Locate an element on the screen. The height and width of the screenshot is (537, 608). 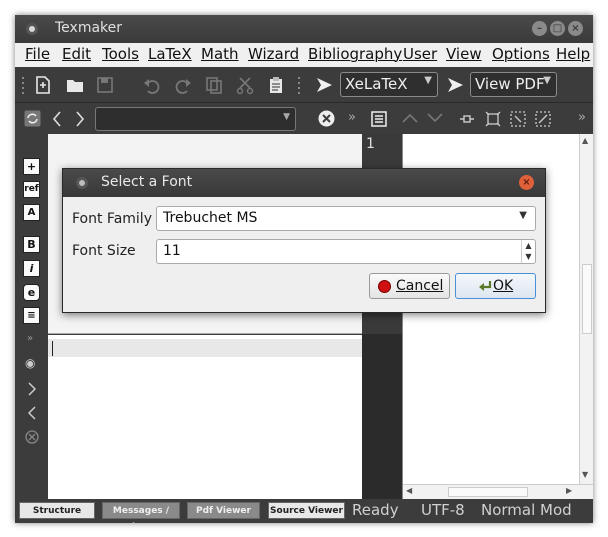
eye-icon: ◉ is located at coordinates (30, 363).